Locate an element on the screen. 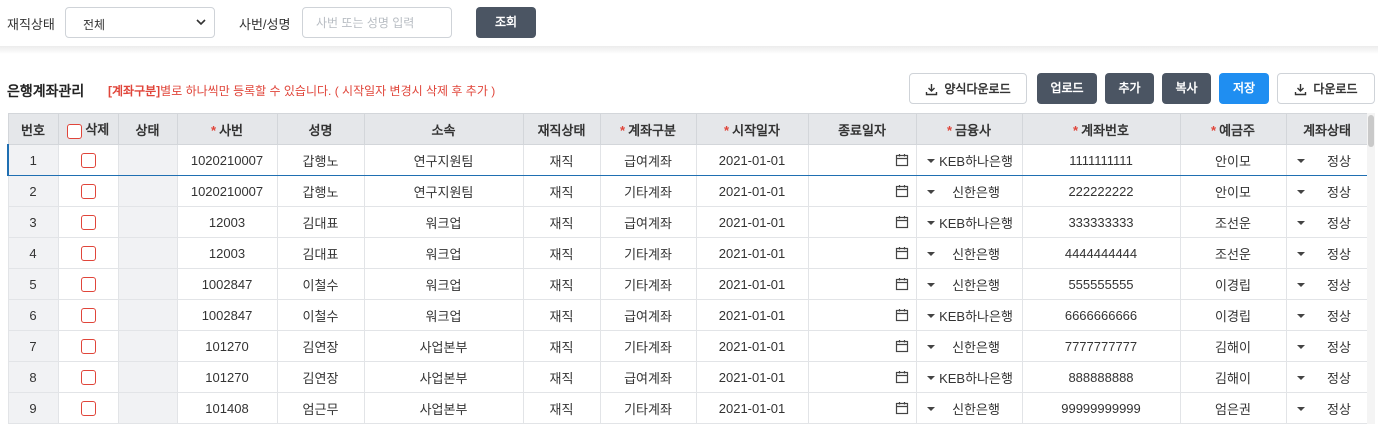  save-button: 저장 is located at coordinates (1244, 88).